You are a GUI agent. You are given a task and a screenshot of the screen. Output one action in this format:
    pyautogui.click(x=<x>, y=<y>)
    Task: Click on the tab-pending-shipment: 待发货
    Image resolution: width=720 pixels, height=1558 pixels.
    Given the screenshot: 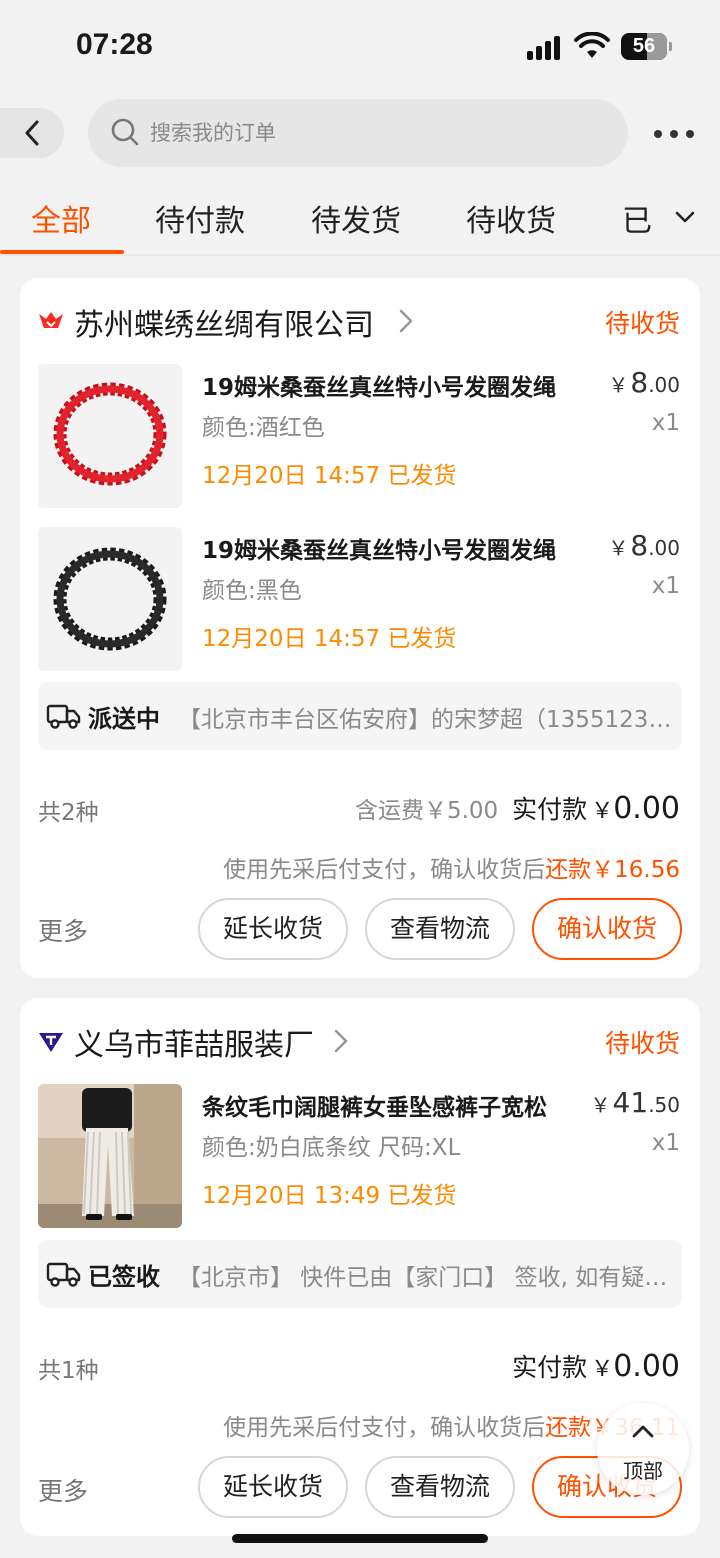 What is the action you would take?
    pyautogui.click(x=356, y=218)
    